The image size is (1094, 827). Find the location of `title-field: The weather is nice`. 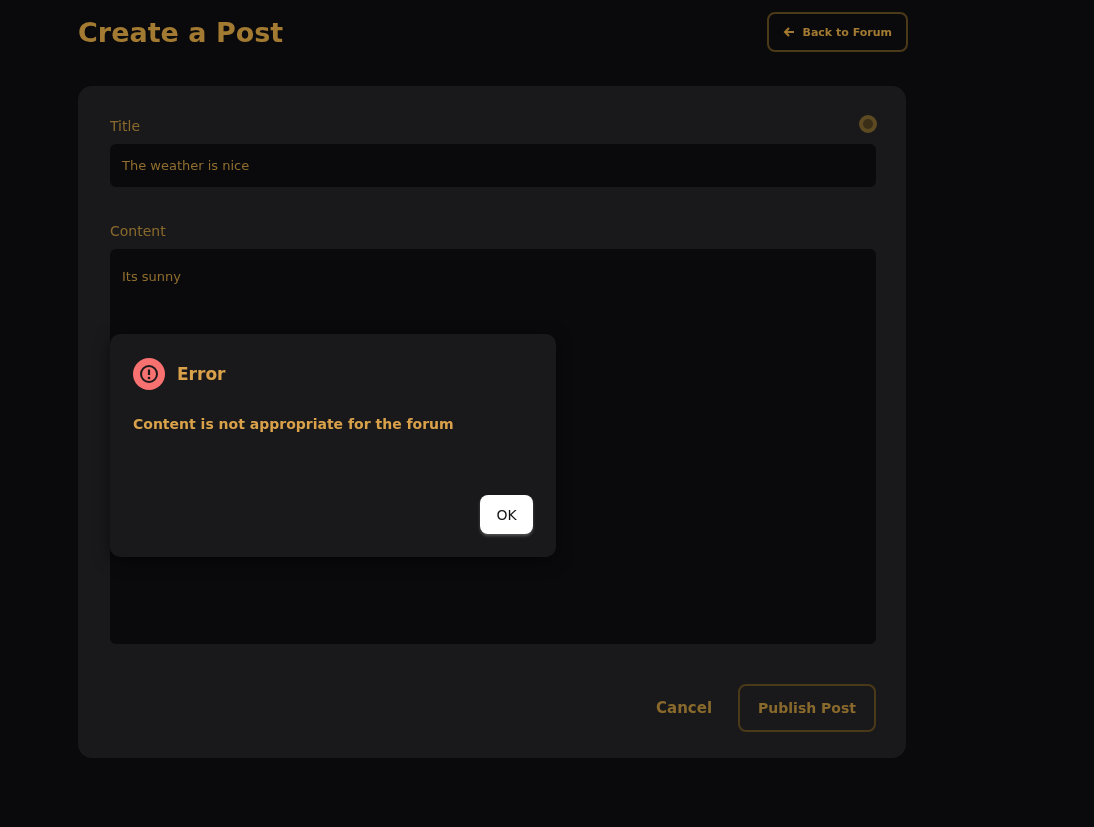

title-field: The weather is nice is located at coordinates (493, 165).